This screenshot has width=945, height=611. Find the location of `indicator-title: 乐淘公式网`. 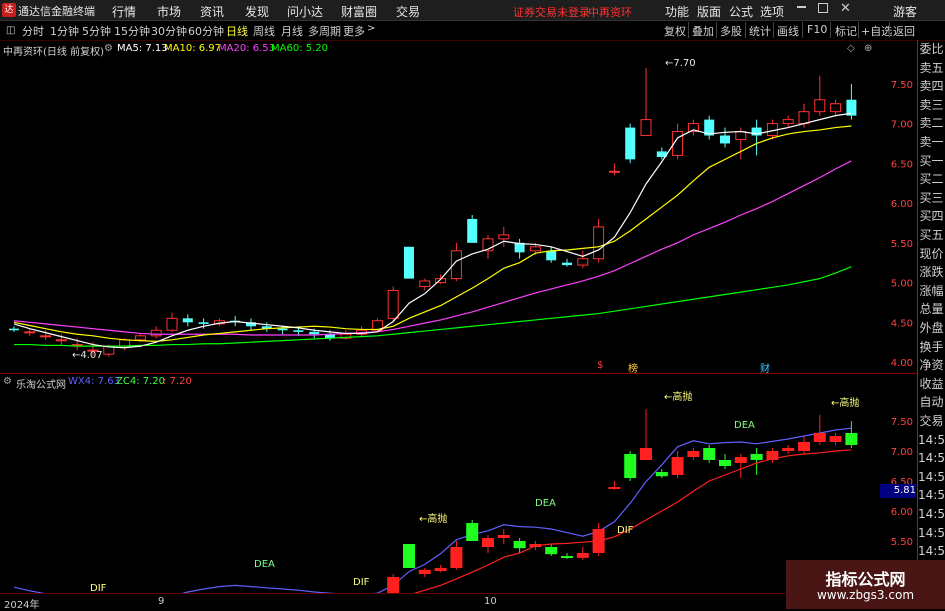

indicator-title: 乐淘公式网 is located at coordinates (41, 385).